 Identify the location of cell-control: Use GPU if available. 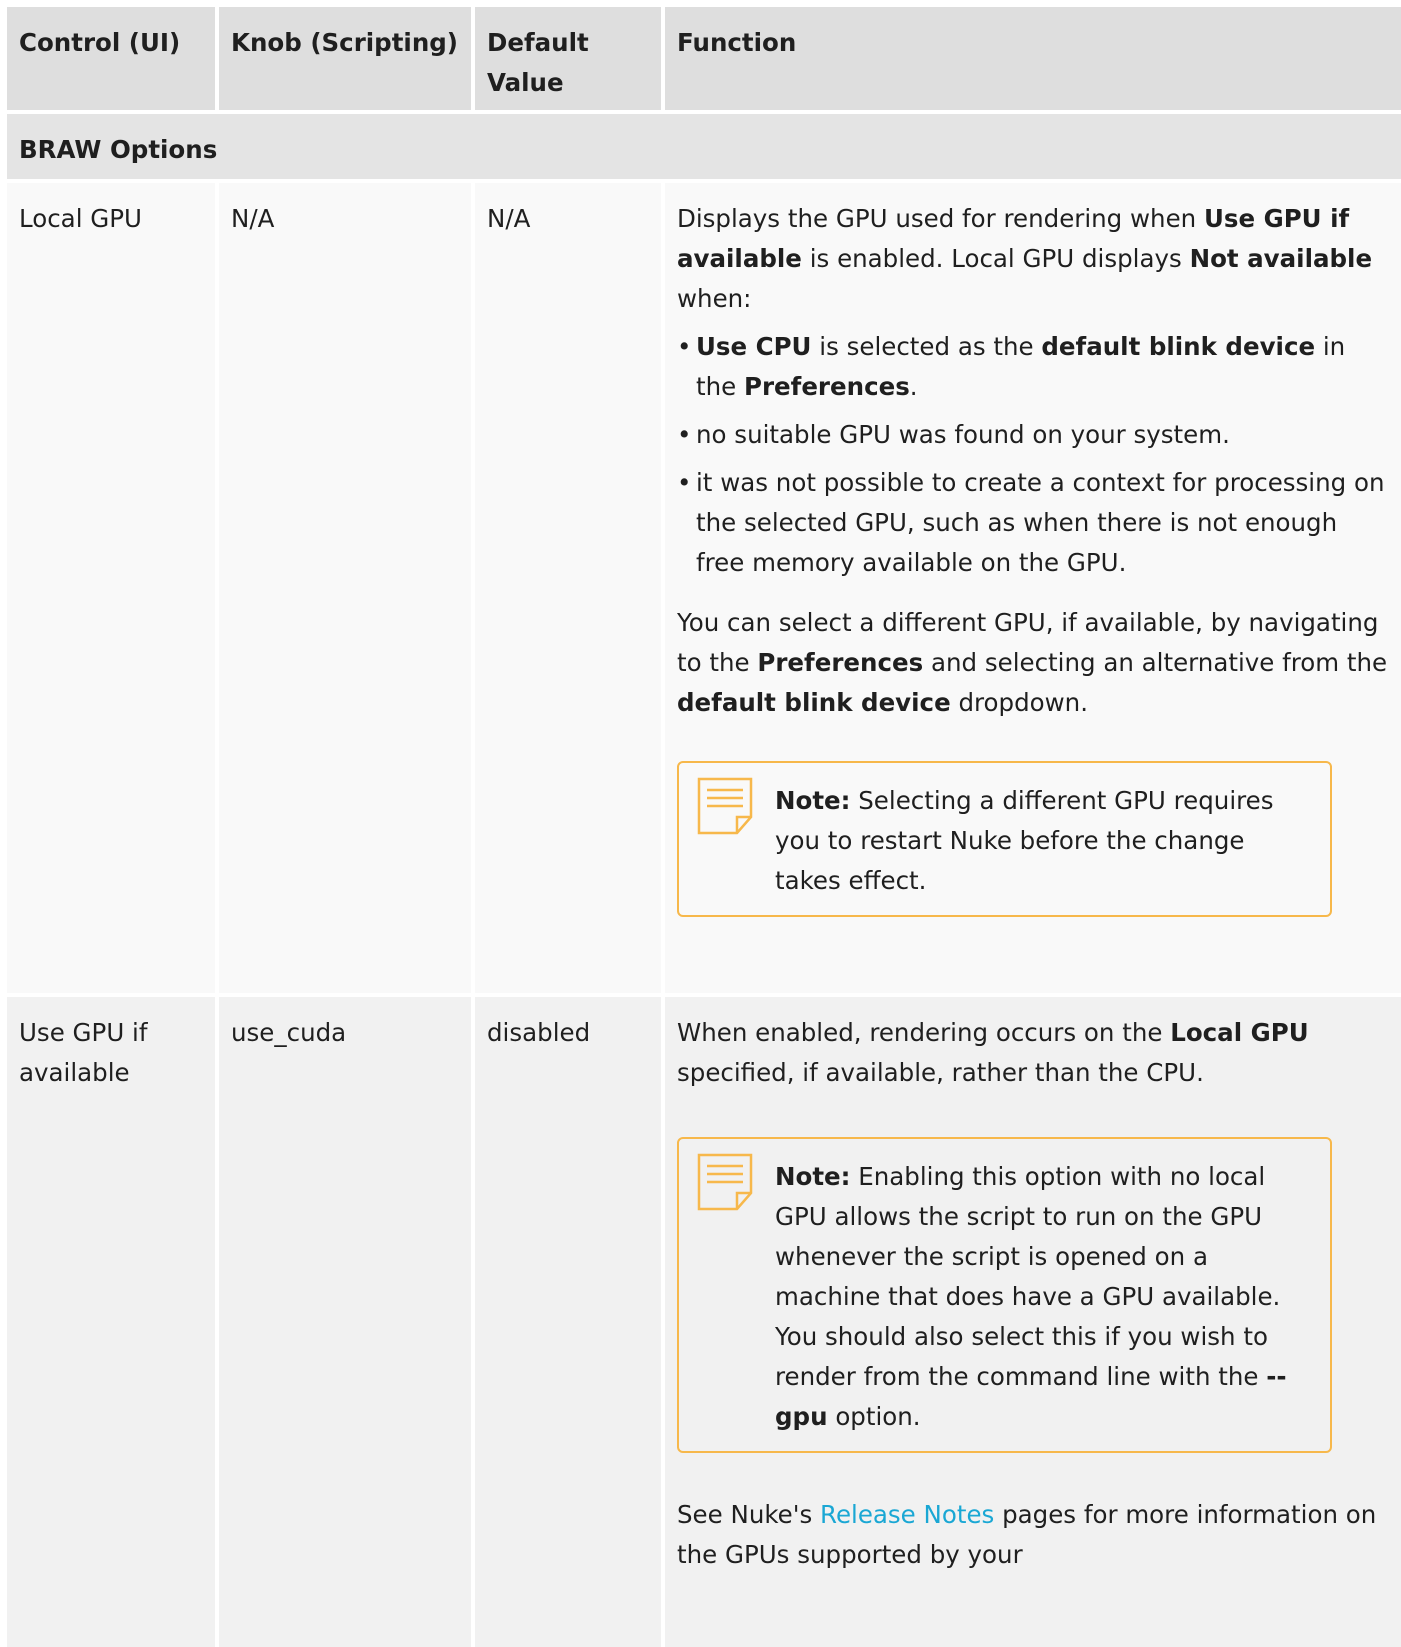
(111, 1322).